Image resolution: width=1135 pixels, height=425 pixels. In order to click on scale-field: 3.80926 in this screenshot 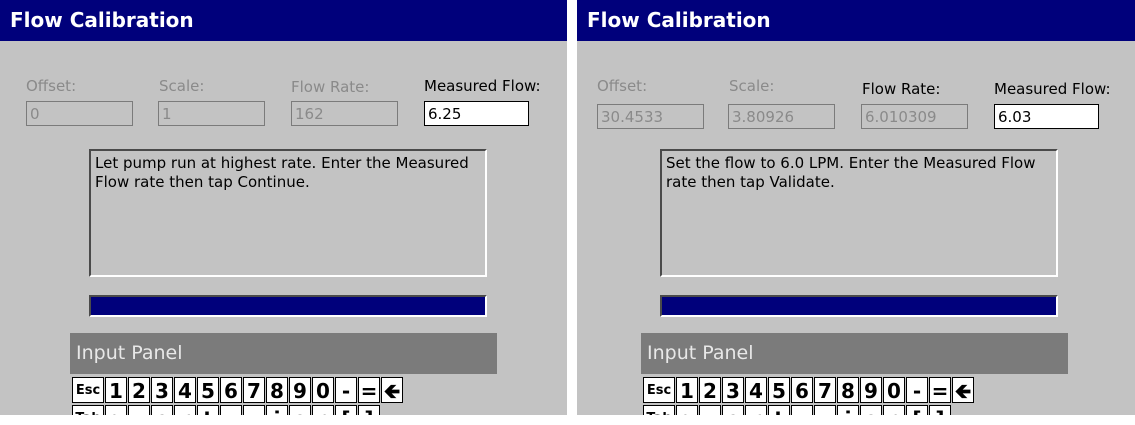, I will do `click(781, 116)`.